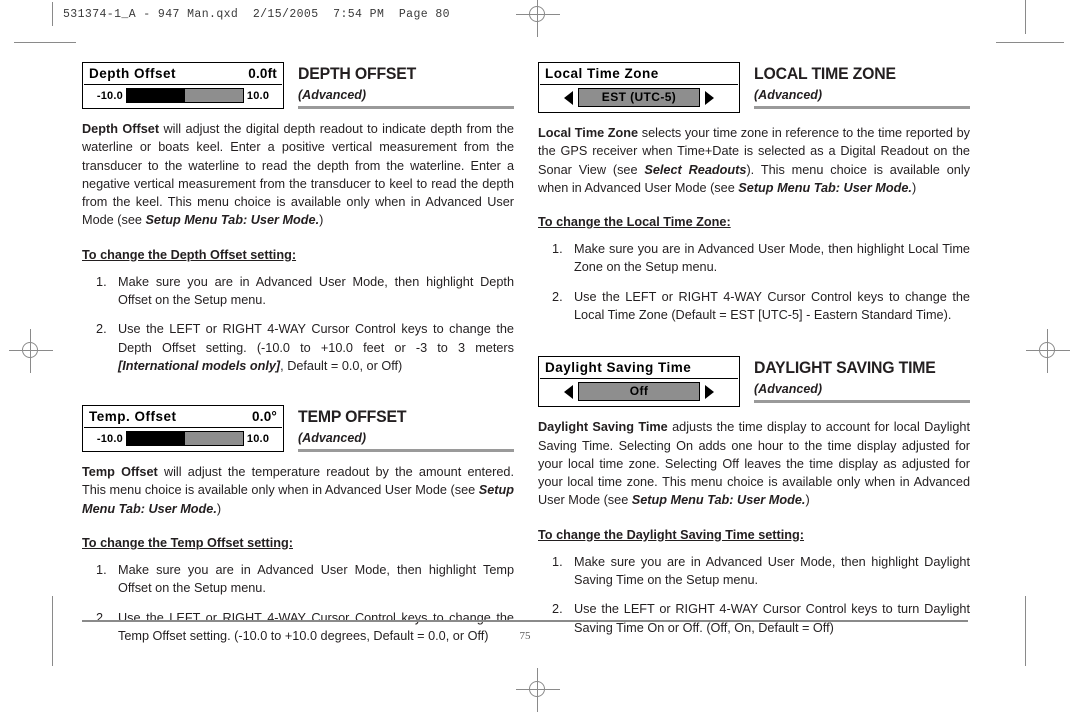 Image resolution: width=1080 pixels, height=712 pixels. I want to click on daylight-saving-time-menu-widget: Daylight Saving Time Off, so click(639, 382).